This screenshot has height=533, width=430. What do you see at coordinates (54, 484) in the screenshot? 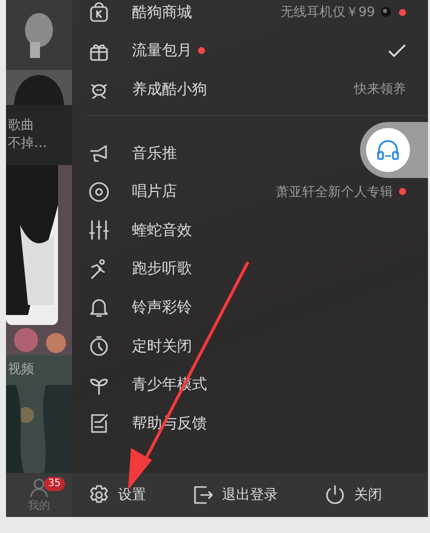
I see `count-badge: 35` at bounding box center [54, 484].